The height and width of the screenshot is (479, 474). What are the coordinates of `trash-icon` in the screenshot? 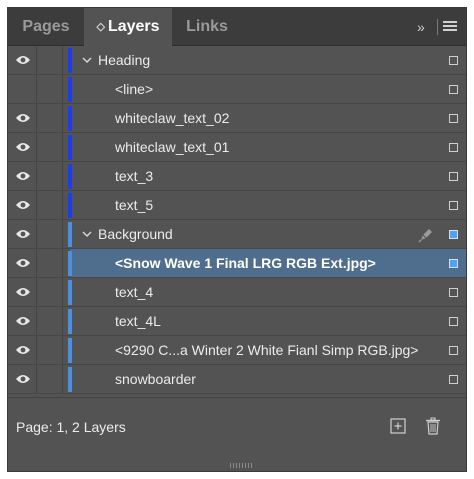 It's located at (433, 426).